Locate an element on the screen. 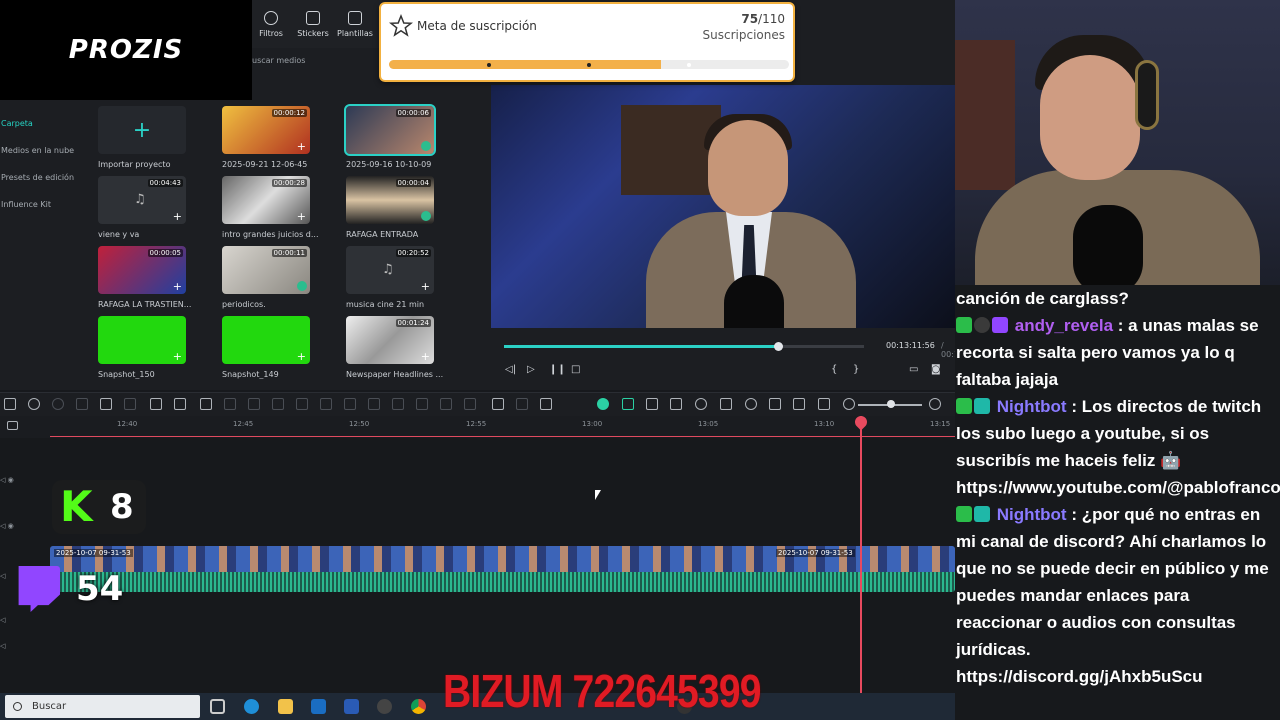  goal-current: 75 is located at coordinates (750, 19).